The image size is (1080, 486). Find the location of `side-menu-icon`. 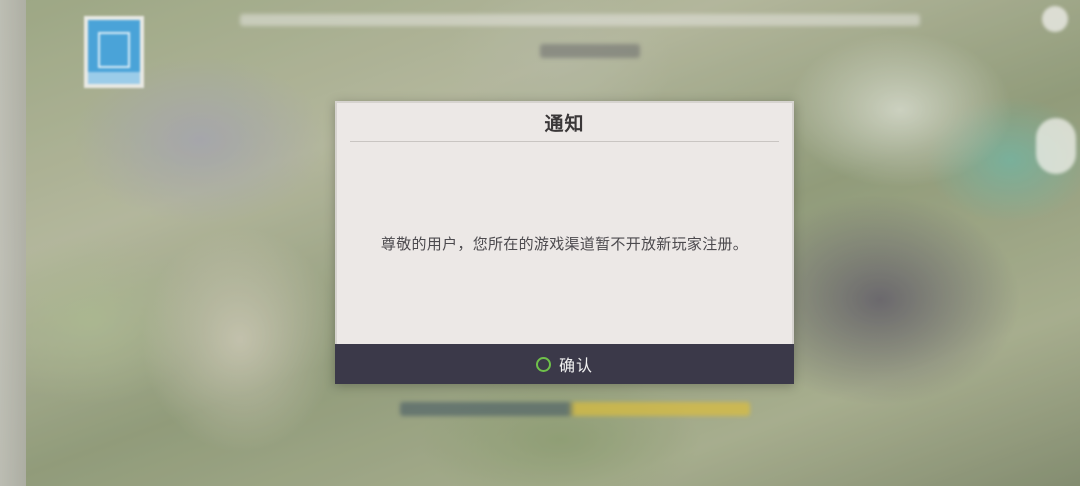

side-menu-icon is located at coordinates (1056, 146).